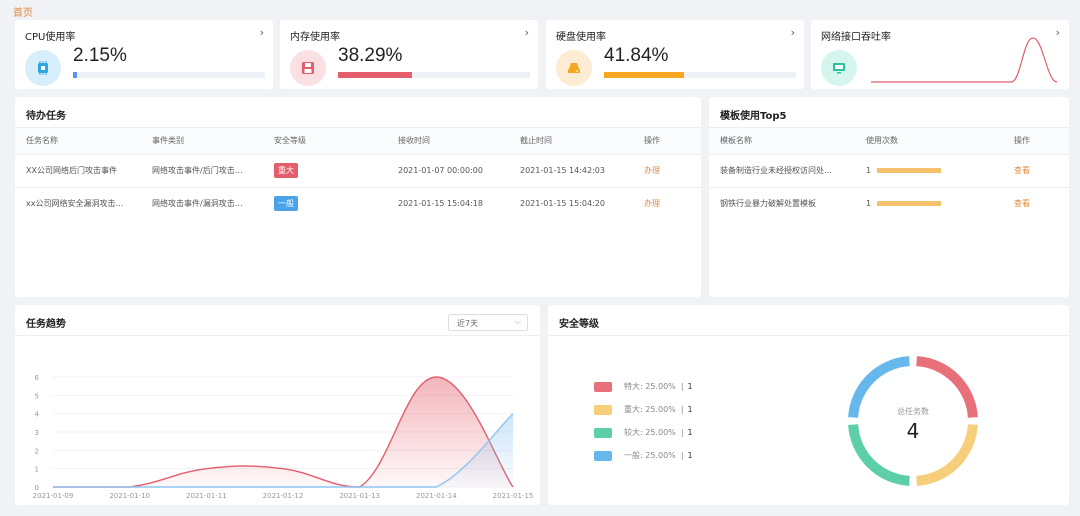 This screenshot has height=516, width=1080. I want to click on task-name: XX公司网络后门攻击事件, so click(78, 170).